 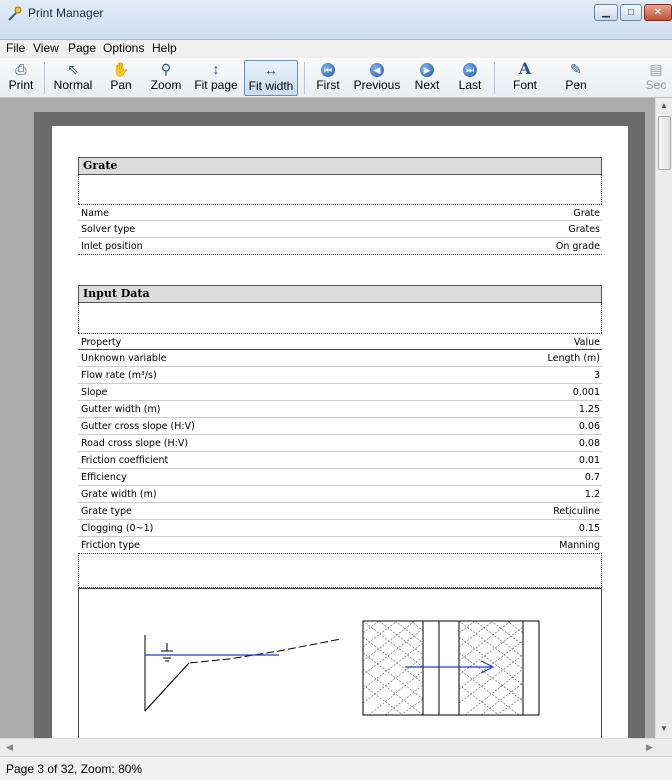 I want to click on flow-direction-arrow, so click(x=450, y=667).